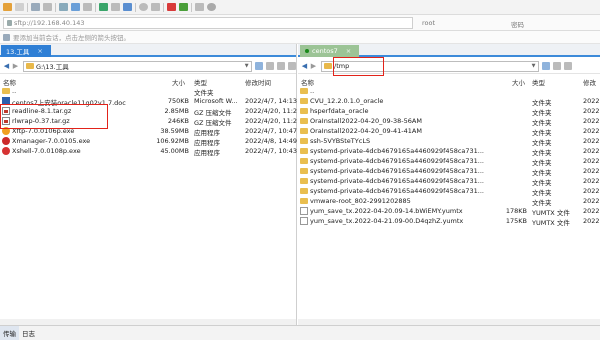  Describe the element at coordinates (304, 211) in the screenshot. I see `file-icon` at that location.